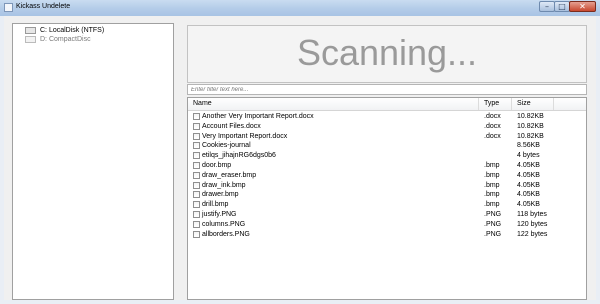 This screenshot has width=600, height=304. I want to click on file-name: columns.PNG, so click(224, 224).